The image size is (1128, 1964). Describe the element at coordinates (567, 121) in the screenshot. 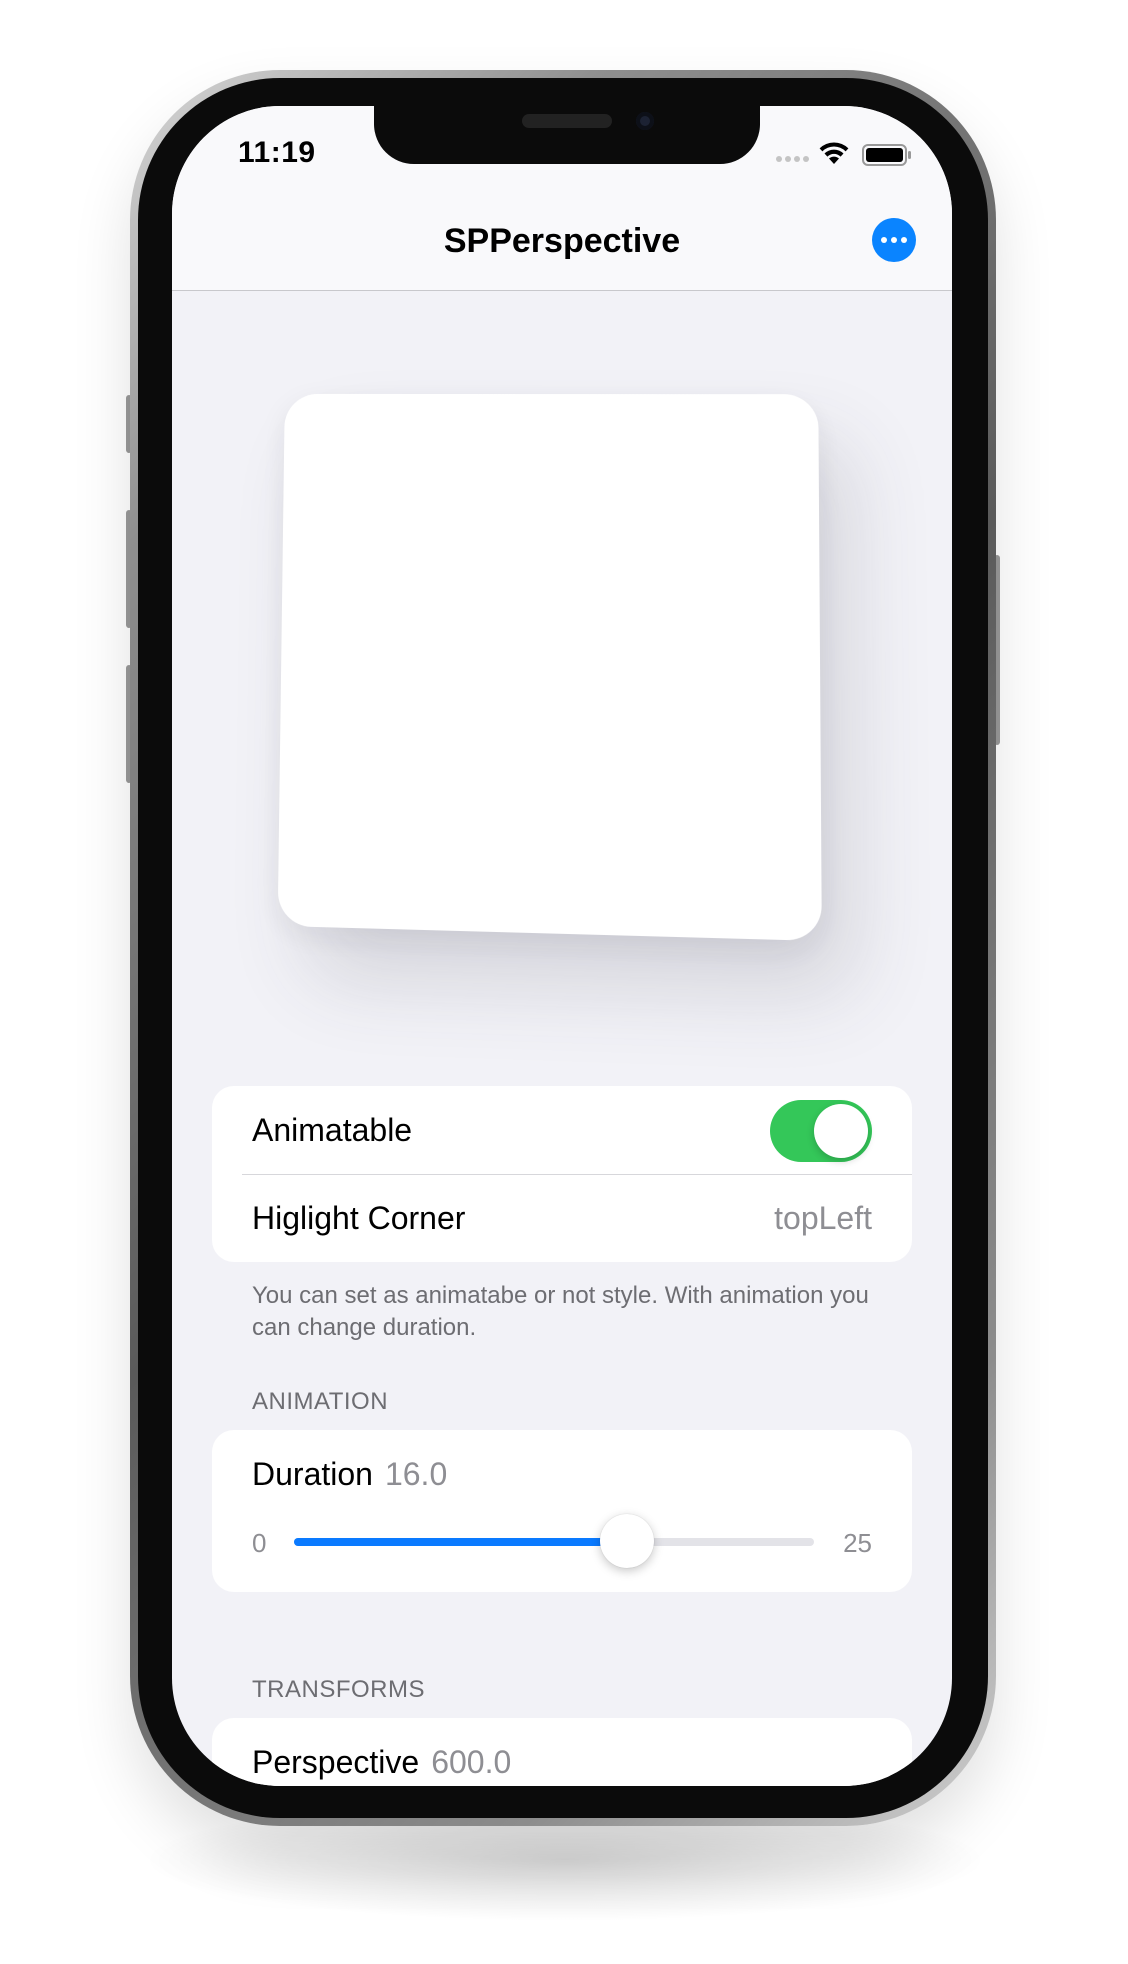

I see `speaker-grille` at that location.